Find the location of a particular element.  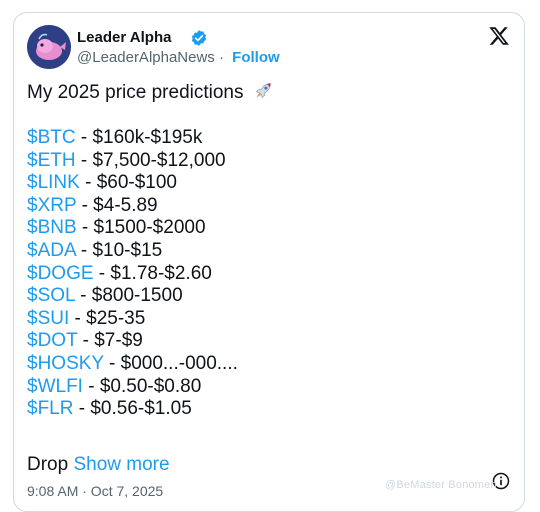

prediction-range: - $7,500-$12,000 is located at coordinates (150, 160).